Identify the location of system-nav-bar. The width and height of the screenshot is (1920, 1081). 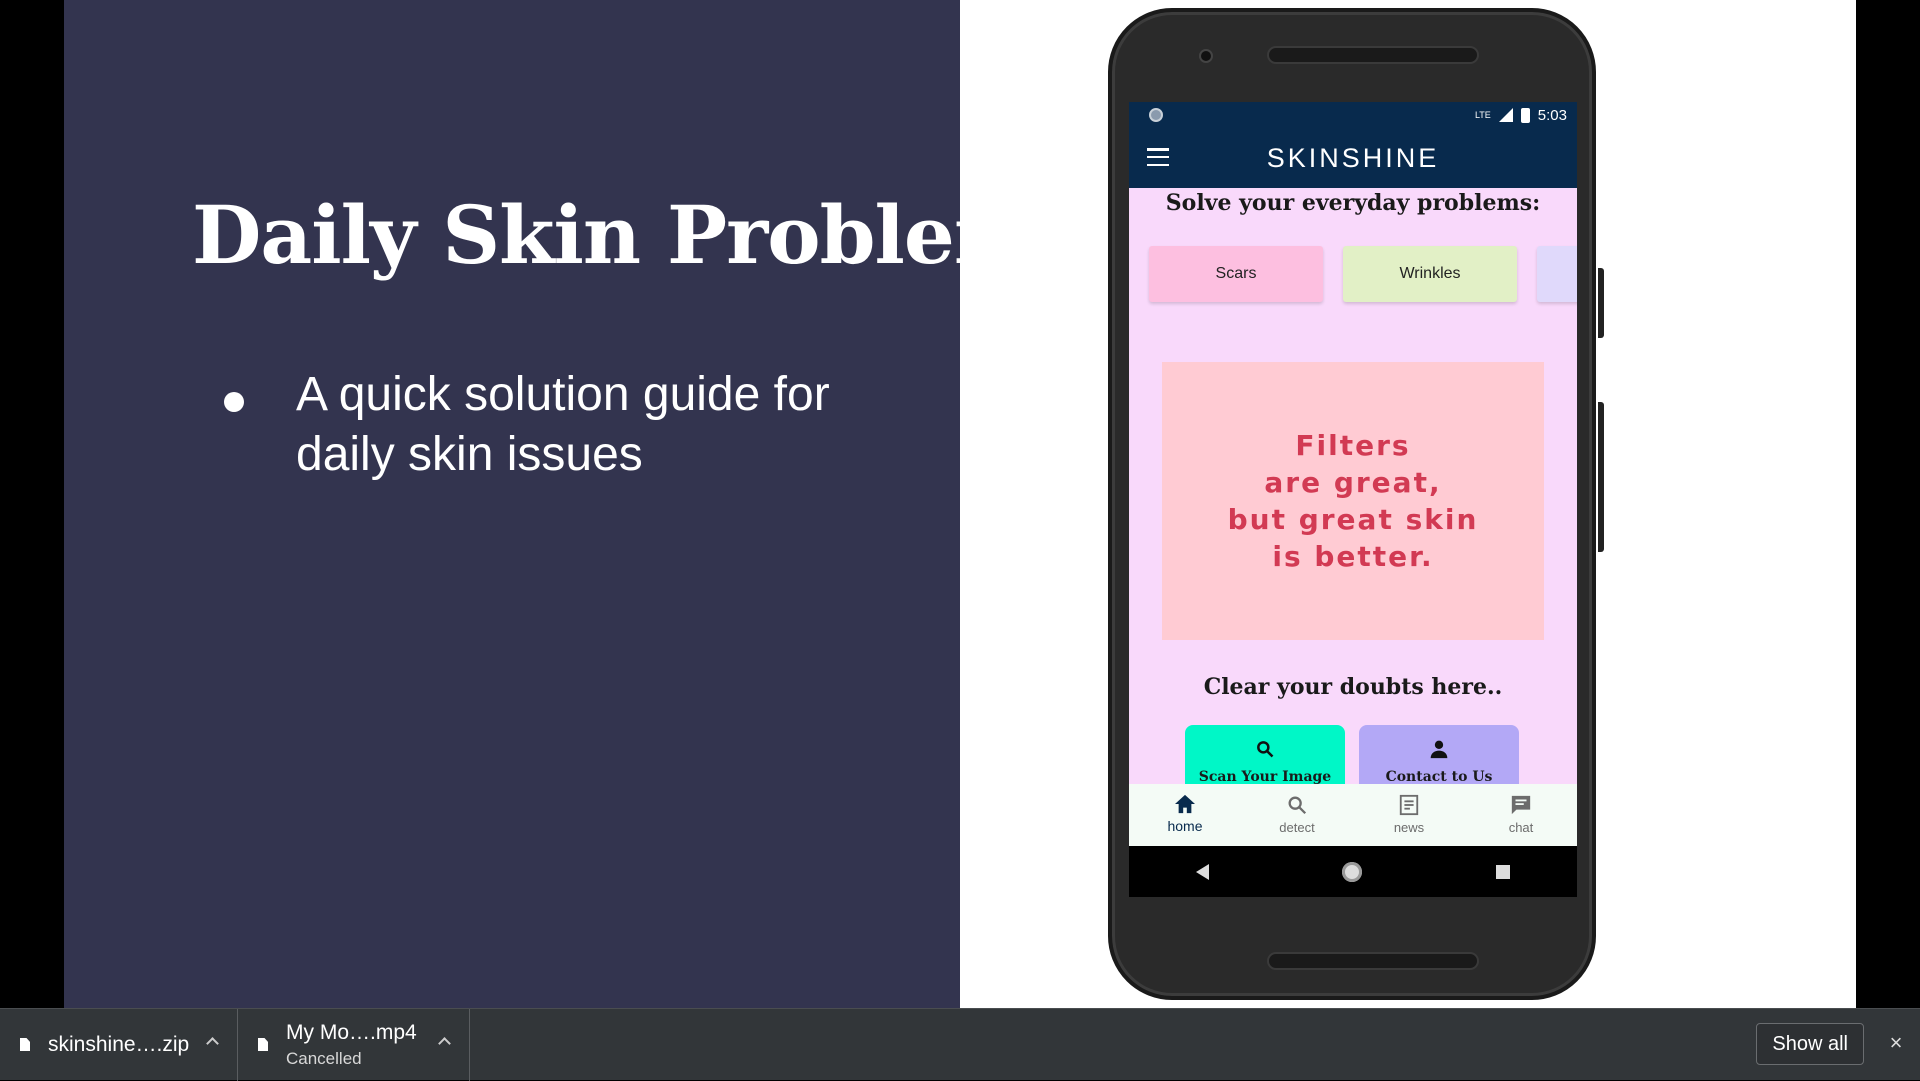
(1353, 871).